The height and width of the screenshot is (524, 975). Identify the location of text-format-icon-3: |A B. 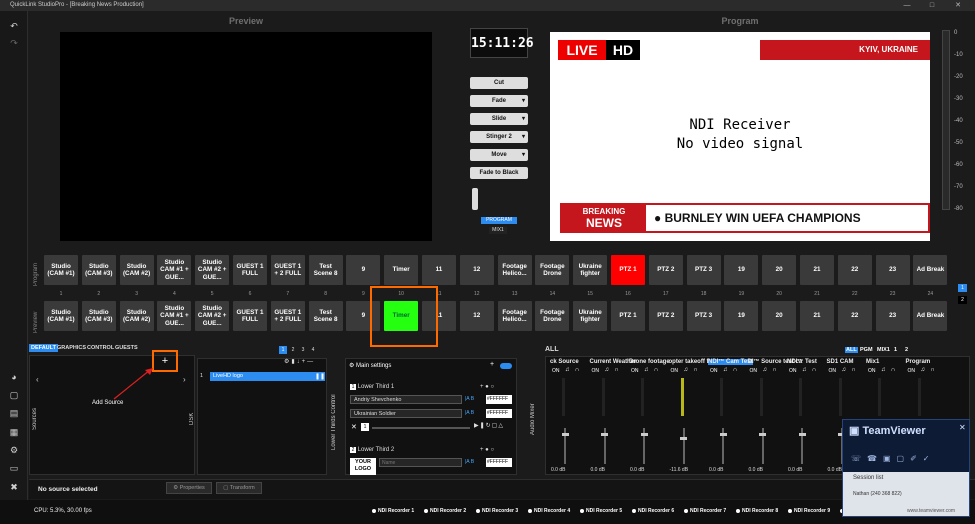
(469, 462).